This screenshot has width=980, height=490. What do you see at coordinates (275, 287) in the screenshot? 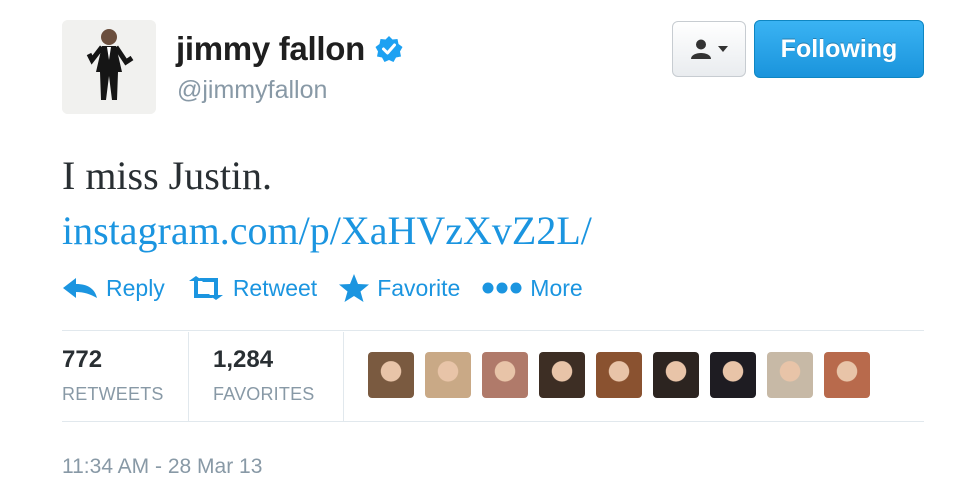
I see `retweet-label: Retweet` at bounding box center [275, 287].